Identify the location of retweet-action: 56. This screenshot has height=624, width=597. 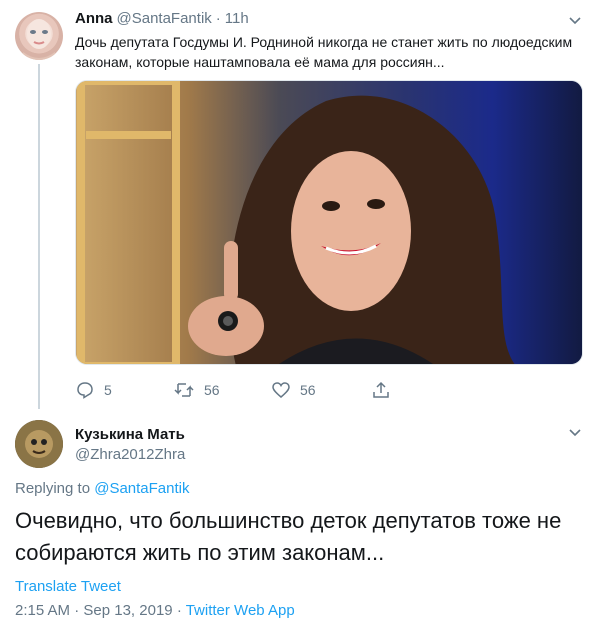
(197, 390).